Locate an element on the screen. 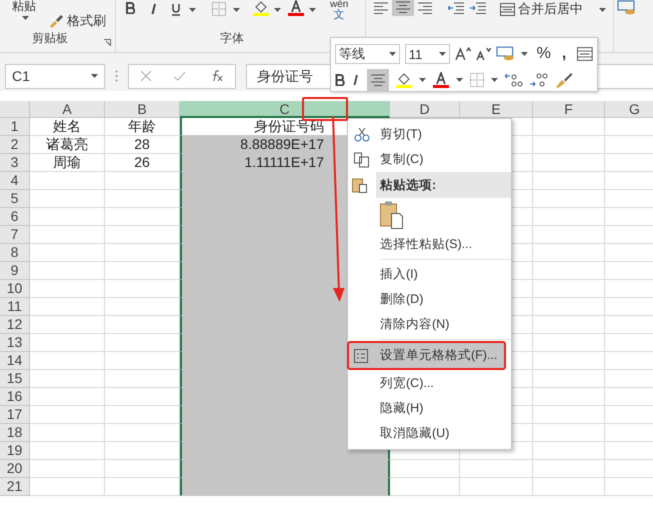  brush-icon is located at coordinates (564, 80).